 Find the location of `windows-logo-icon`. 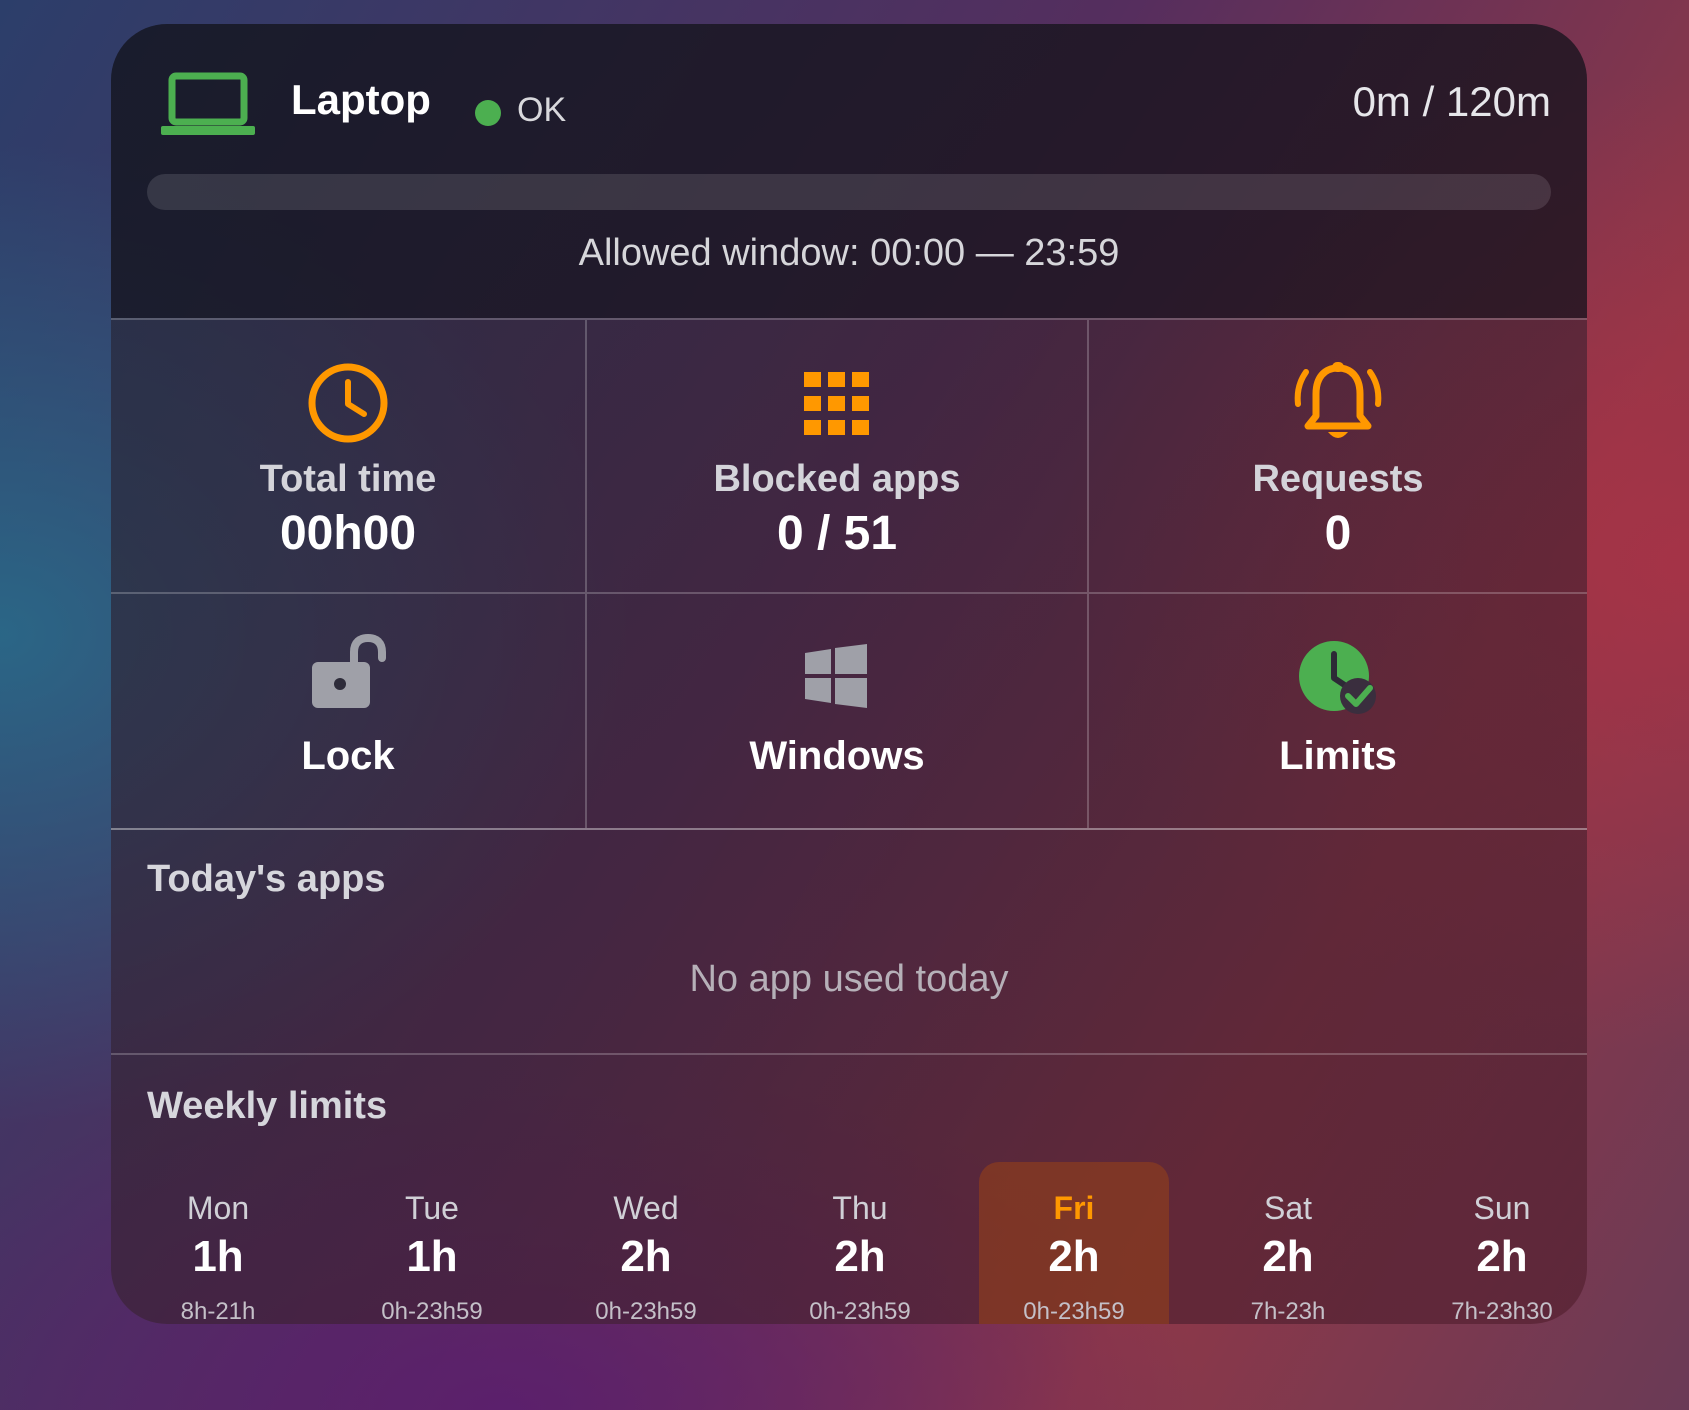

windows-logo-icon is located at coordinates (837, 676).